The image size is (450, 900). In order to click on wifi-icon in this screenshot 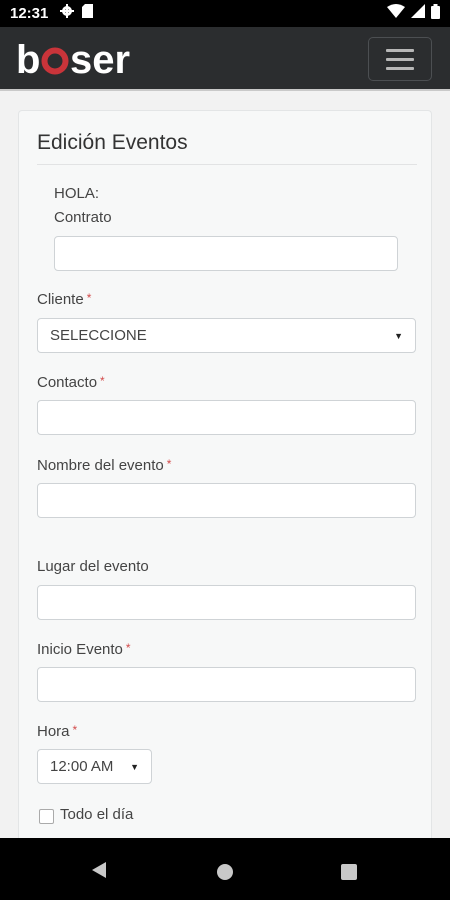, I will do `click(396, 13)`.